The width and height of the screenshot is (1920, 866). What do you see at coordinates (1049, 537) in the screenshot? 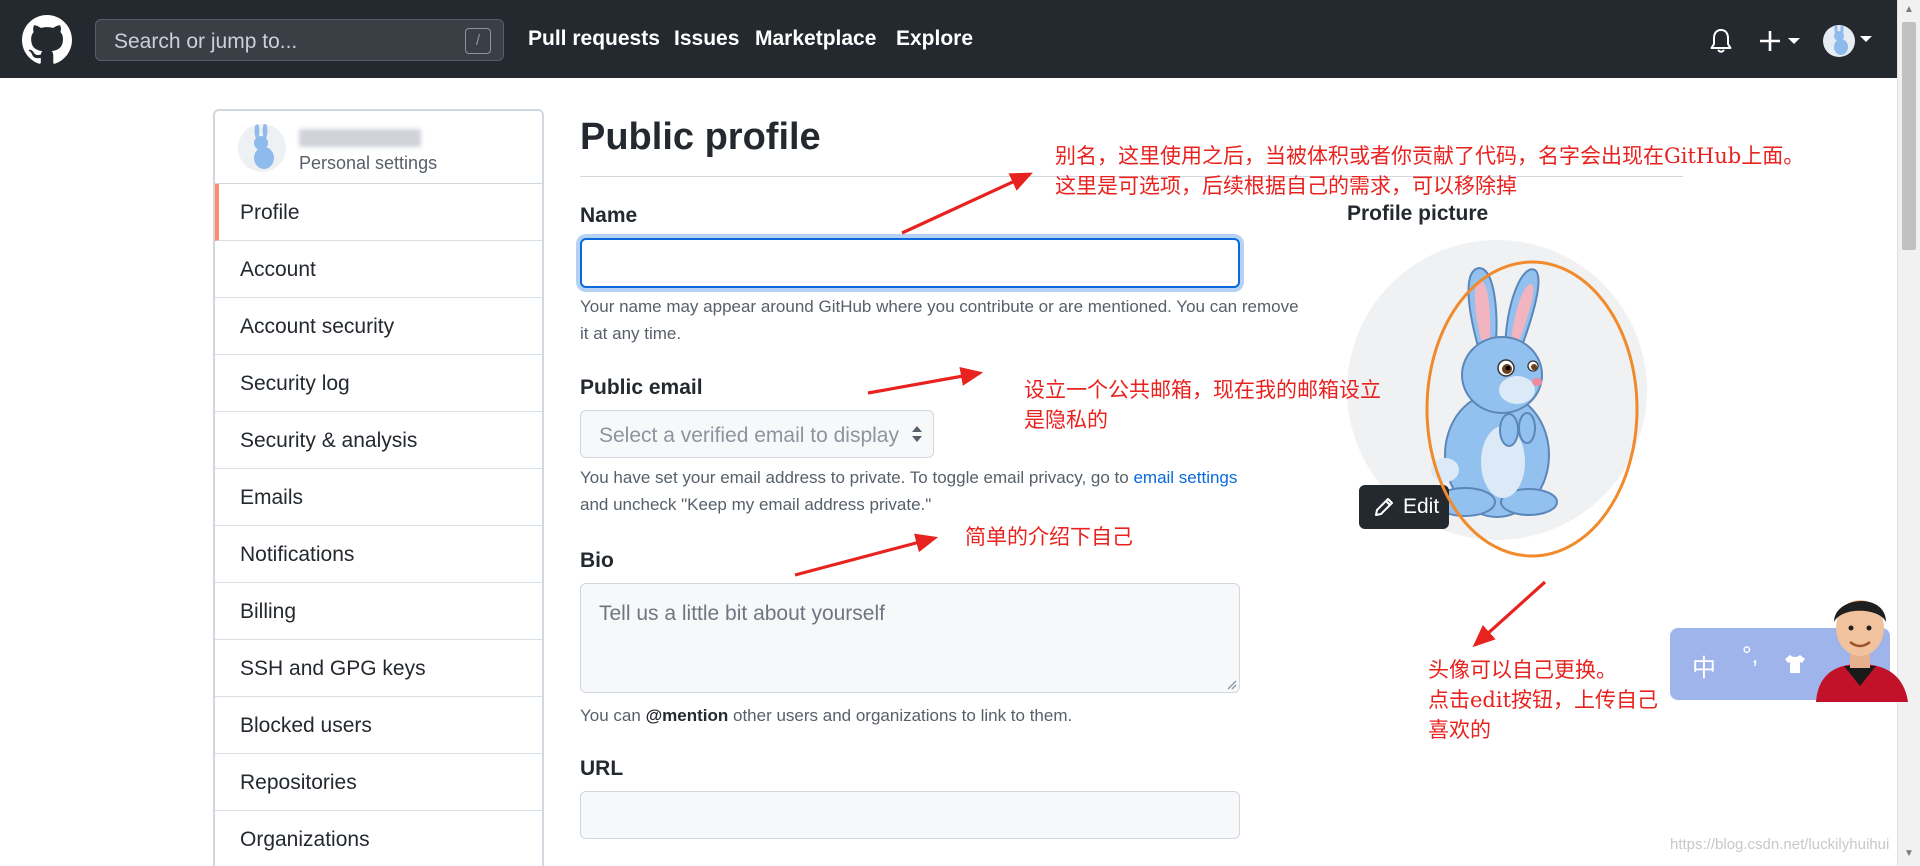
I see `annotation-bio: 简单的介绍下自己` at bounding box center [1049, 537].